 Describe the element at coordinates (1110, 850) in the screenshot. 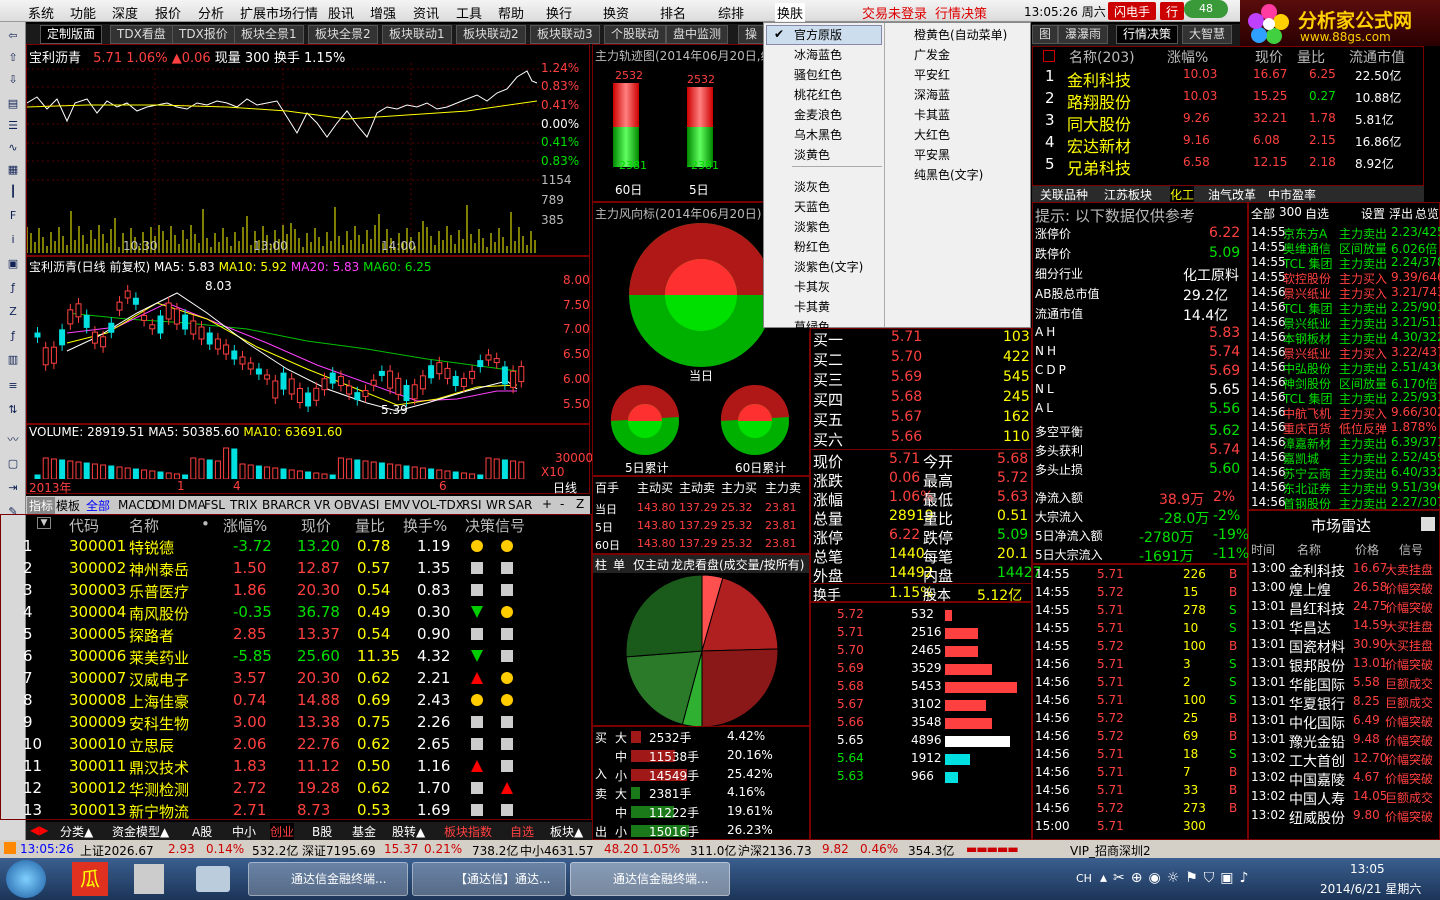

I see `status-server: VIP_招商深圳2` at that location.